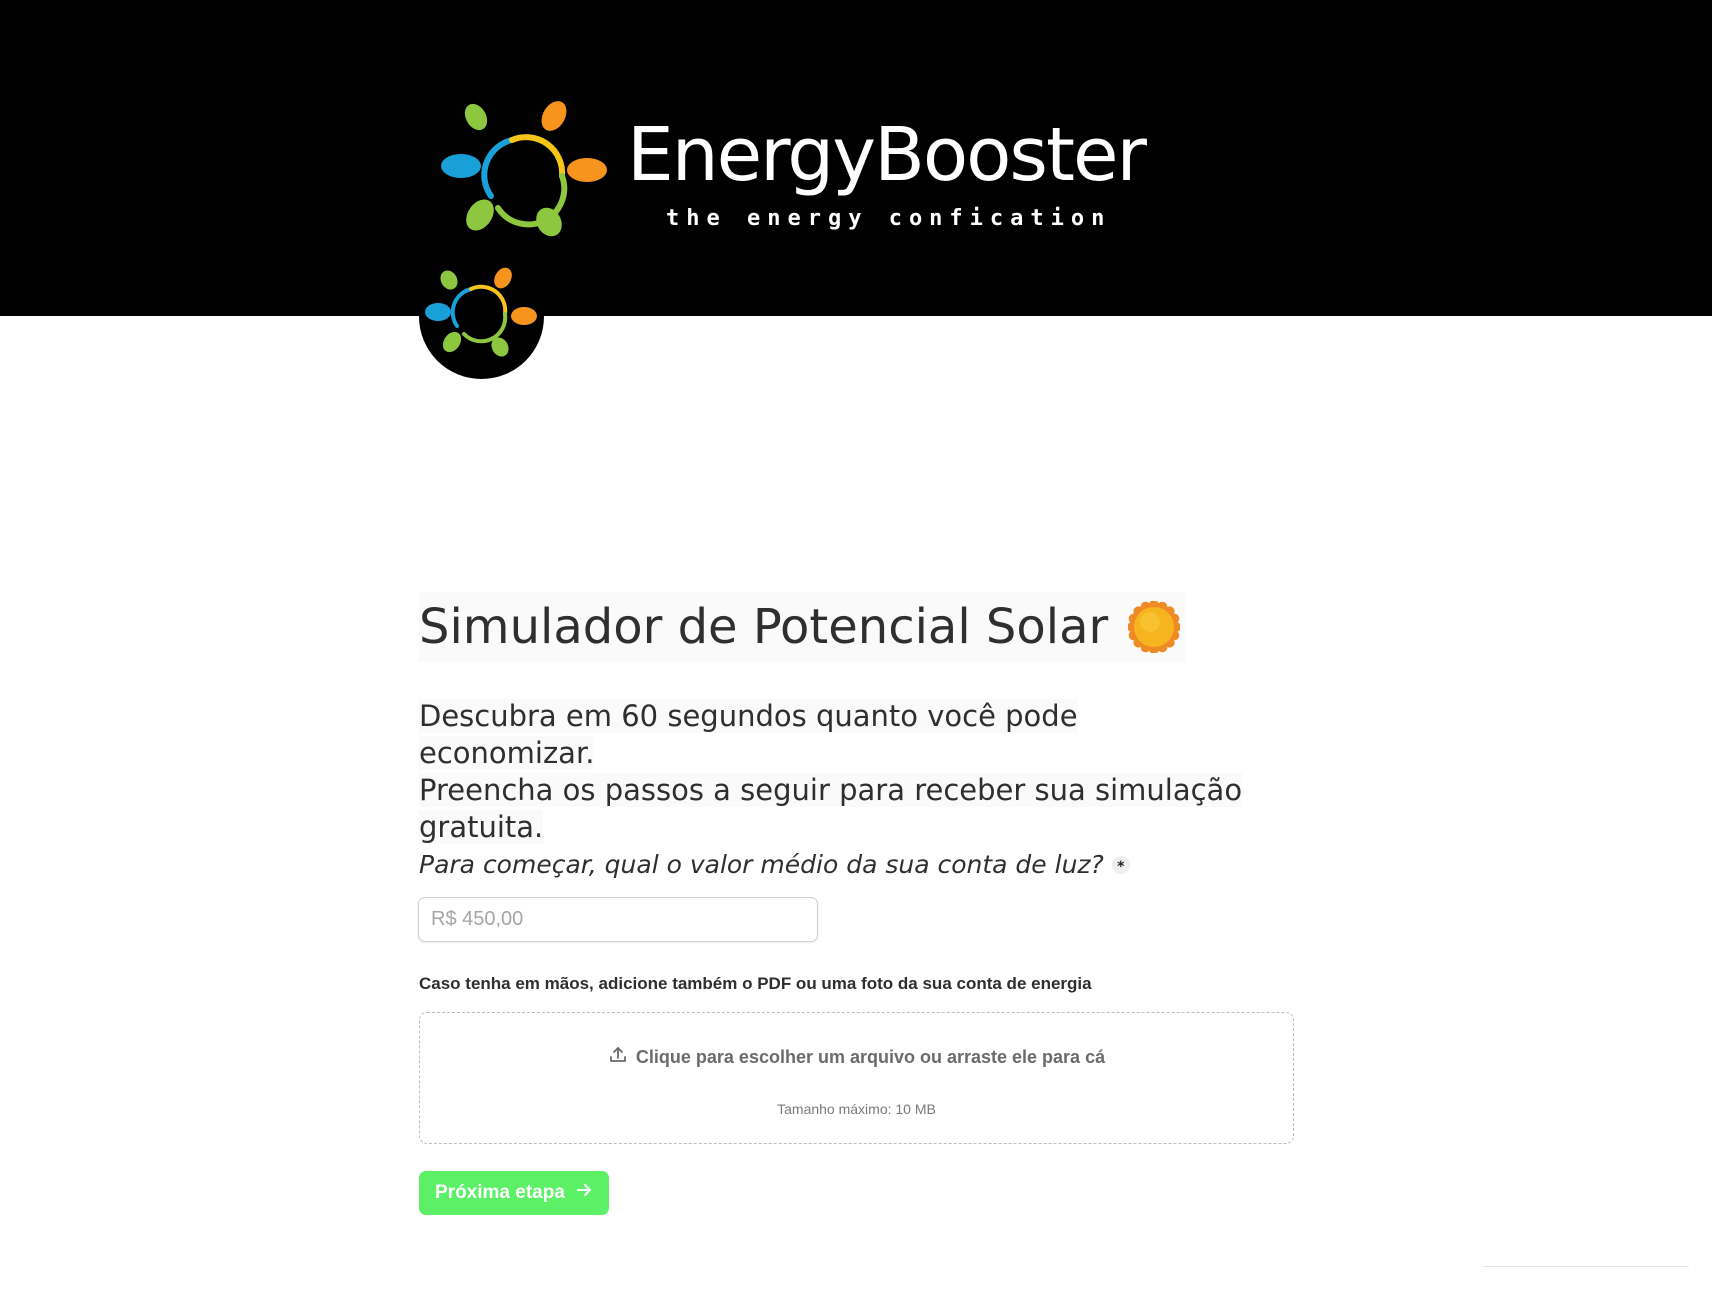  I want to click on brand-name: EnergyBooster, so click(887, 155).